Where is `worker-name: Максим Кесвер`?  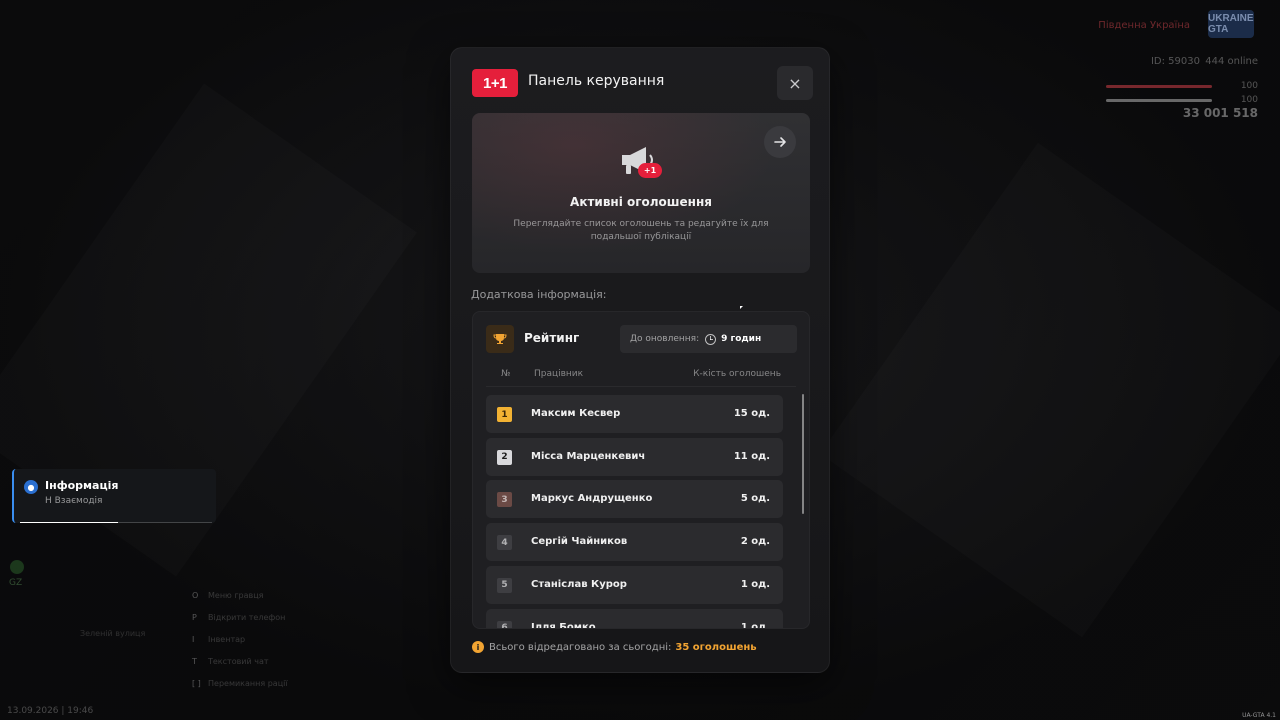 worker-name: Максим Кесвер is located at coordinates (576, 413).